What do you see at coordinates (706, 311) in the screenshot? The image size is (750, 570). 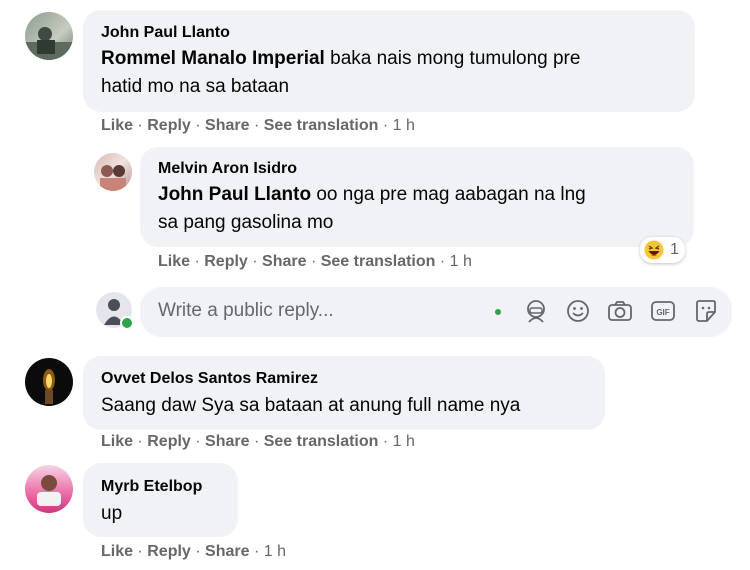 I see `sticker-icon` at bounding box center [706, 311].